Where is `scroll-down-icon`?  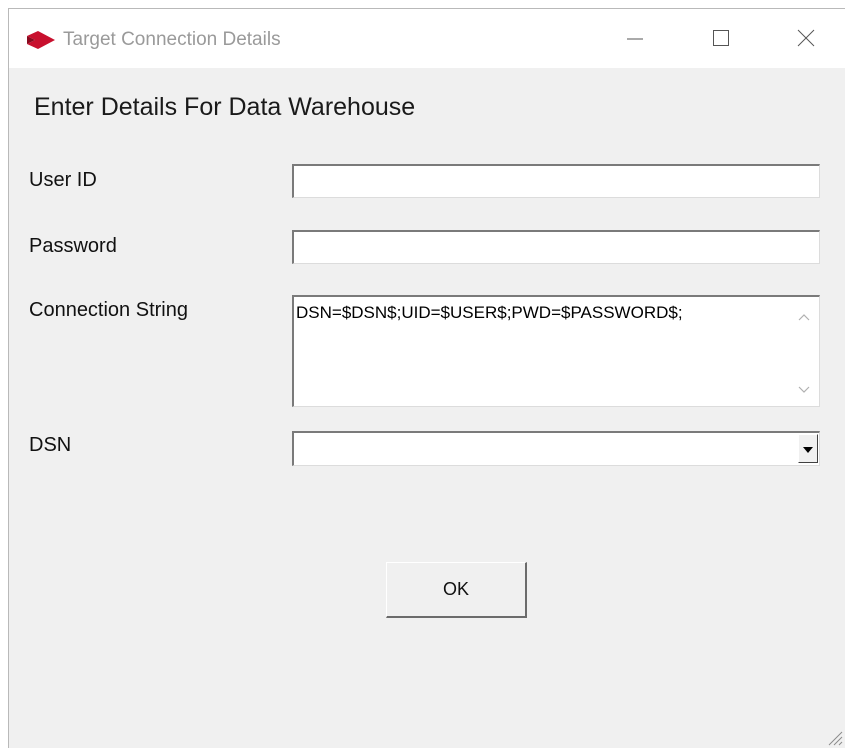
scroll-down-icon is located at coordinates (804, 390).